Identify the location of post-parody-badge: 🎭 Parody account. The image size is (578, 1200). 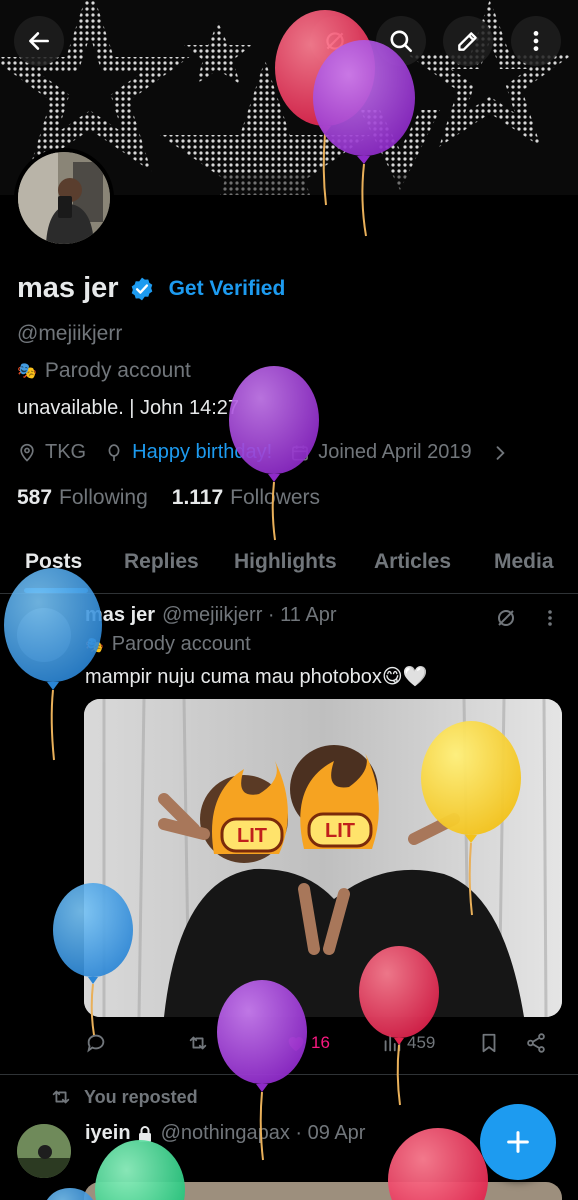
(168, 644).